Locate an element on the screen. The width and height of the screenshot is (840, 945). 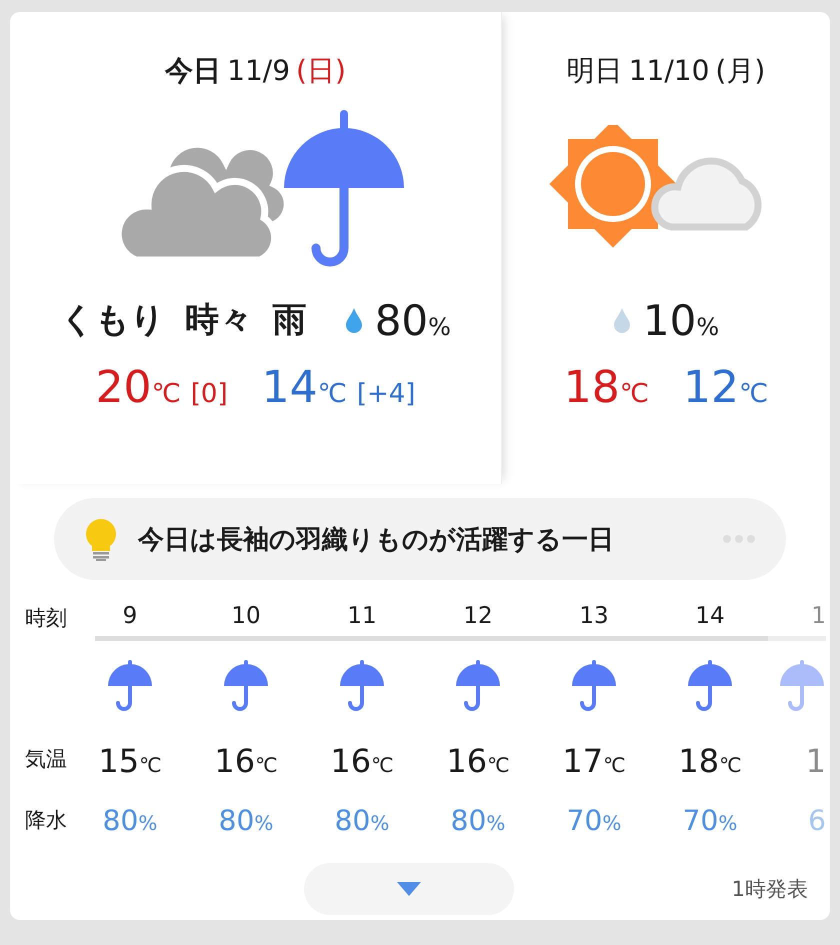
day-label: 明日 is located at coordinates (594, 71).